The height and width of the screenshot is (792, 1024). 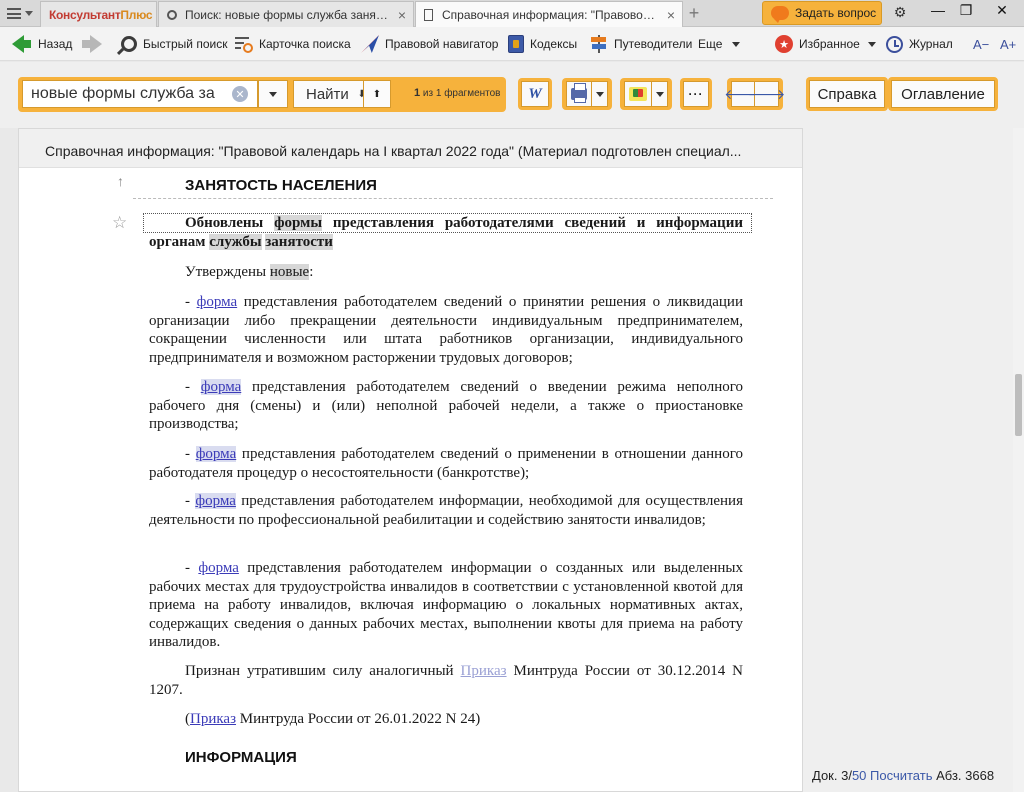 I want to click on print-button, so click(x=587, y=94).